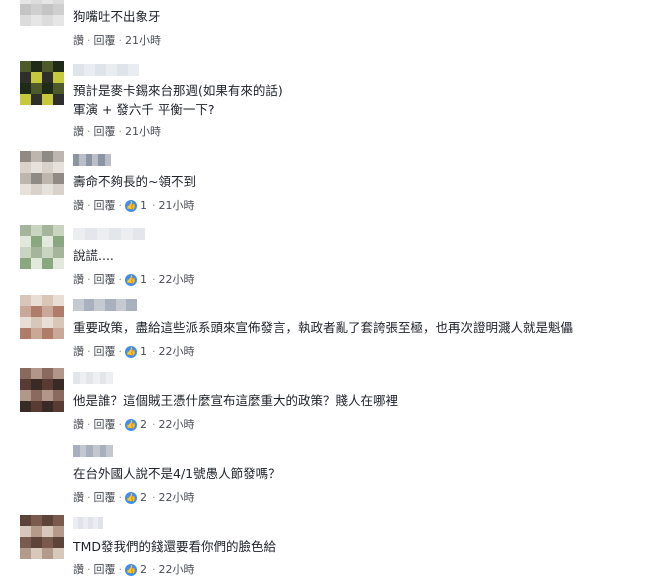 The height and width of the screenshot is (582, 656). I want to click on comment-meta: 讚 · 回覆 · 👍 2 · 22小時, so click(134, 570).